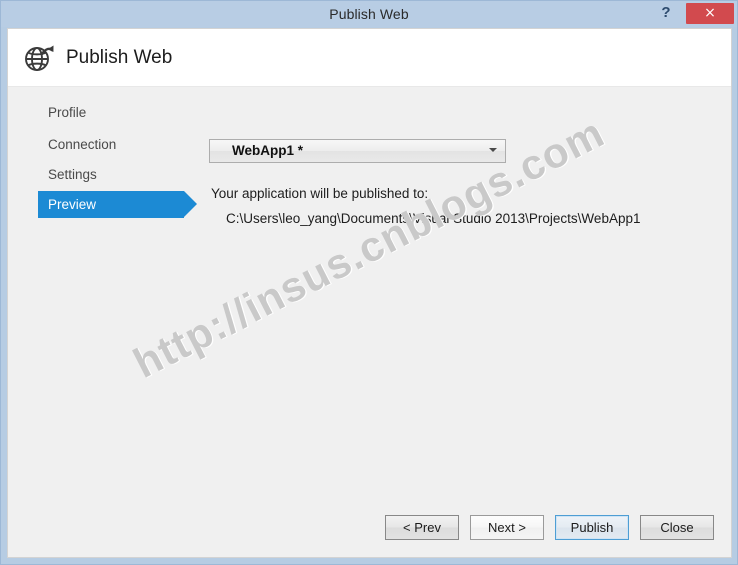  What do you see at coordinates (369, 531) in the screenshot?
I see `footer-button-bar: < Prev Next > Publish Close` at bounding box center [369, 531].